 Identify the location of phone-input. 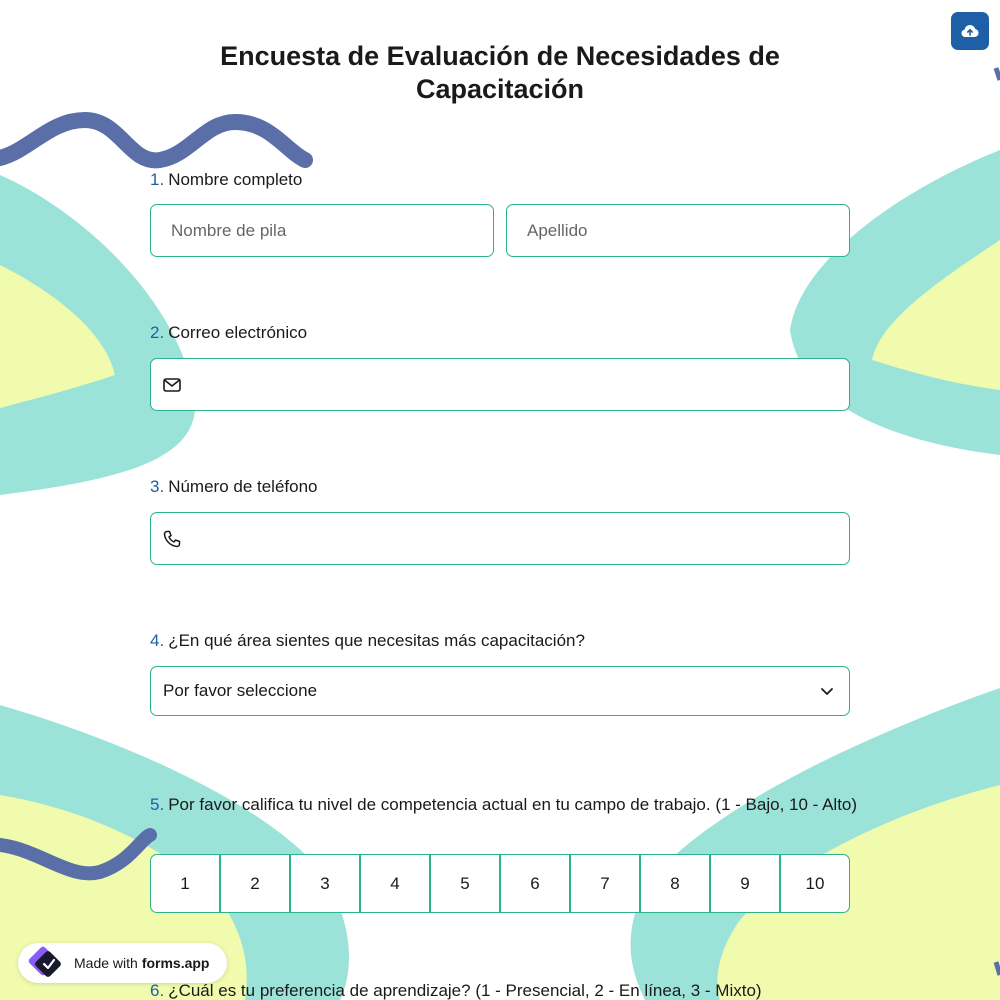
(519, 538).